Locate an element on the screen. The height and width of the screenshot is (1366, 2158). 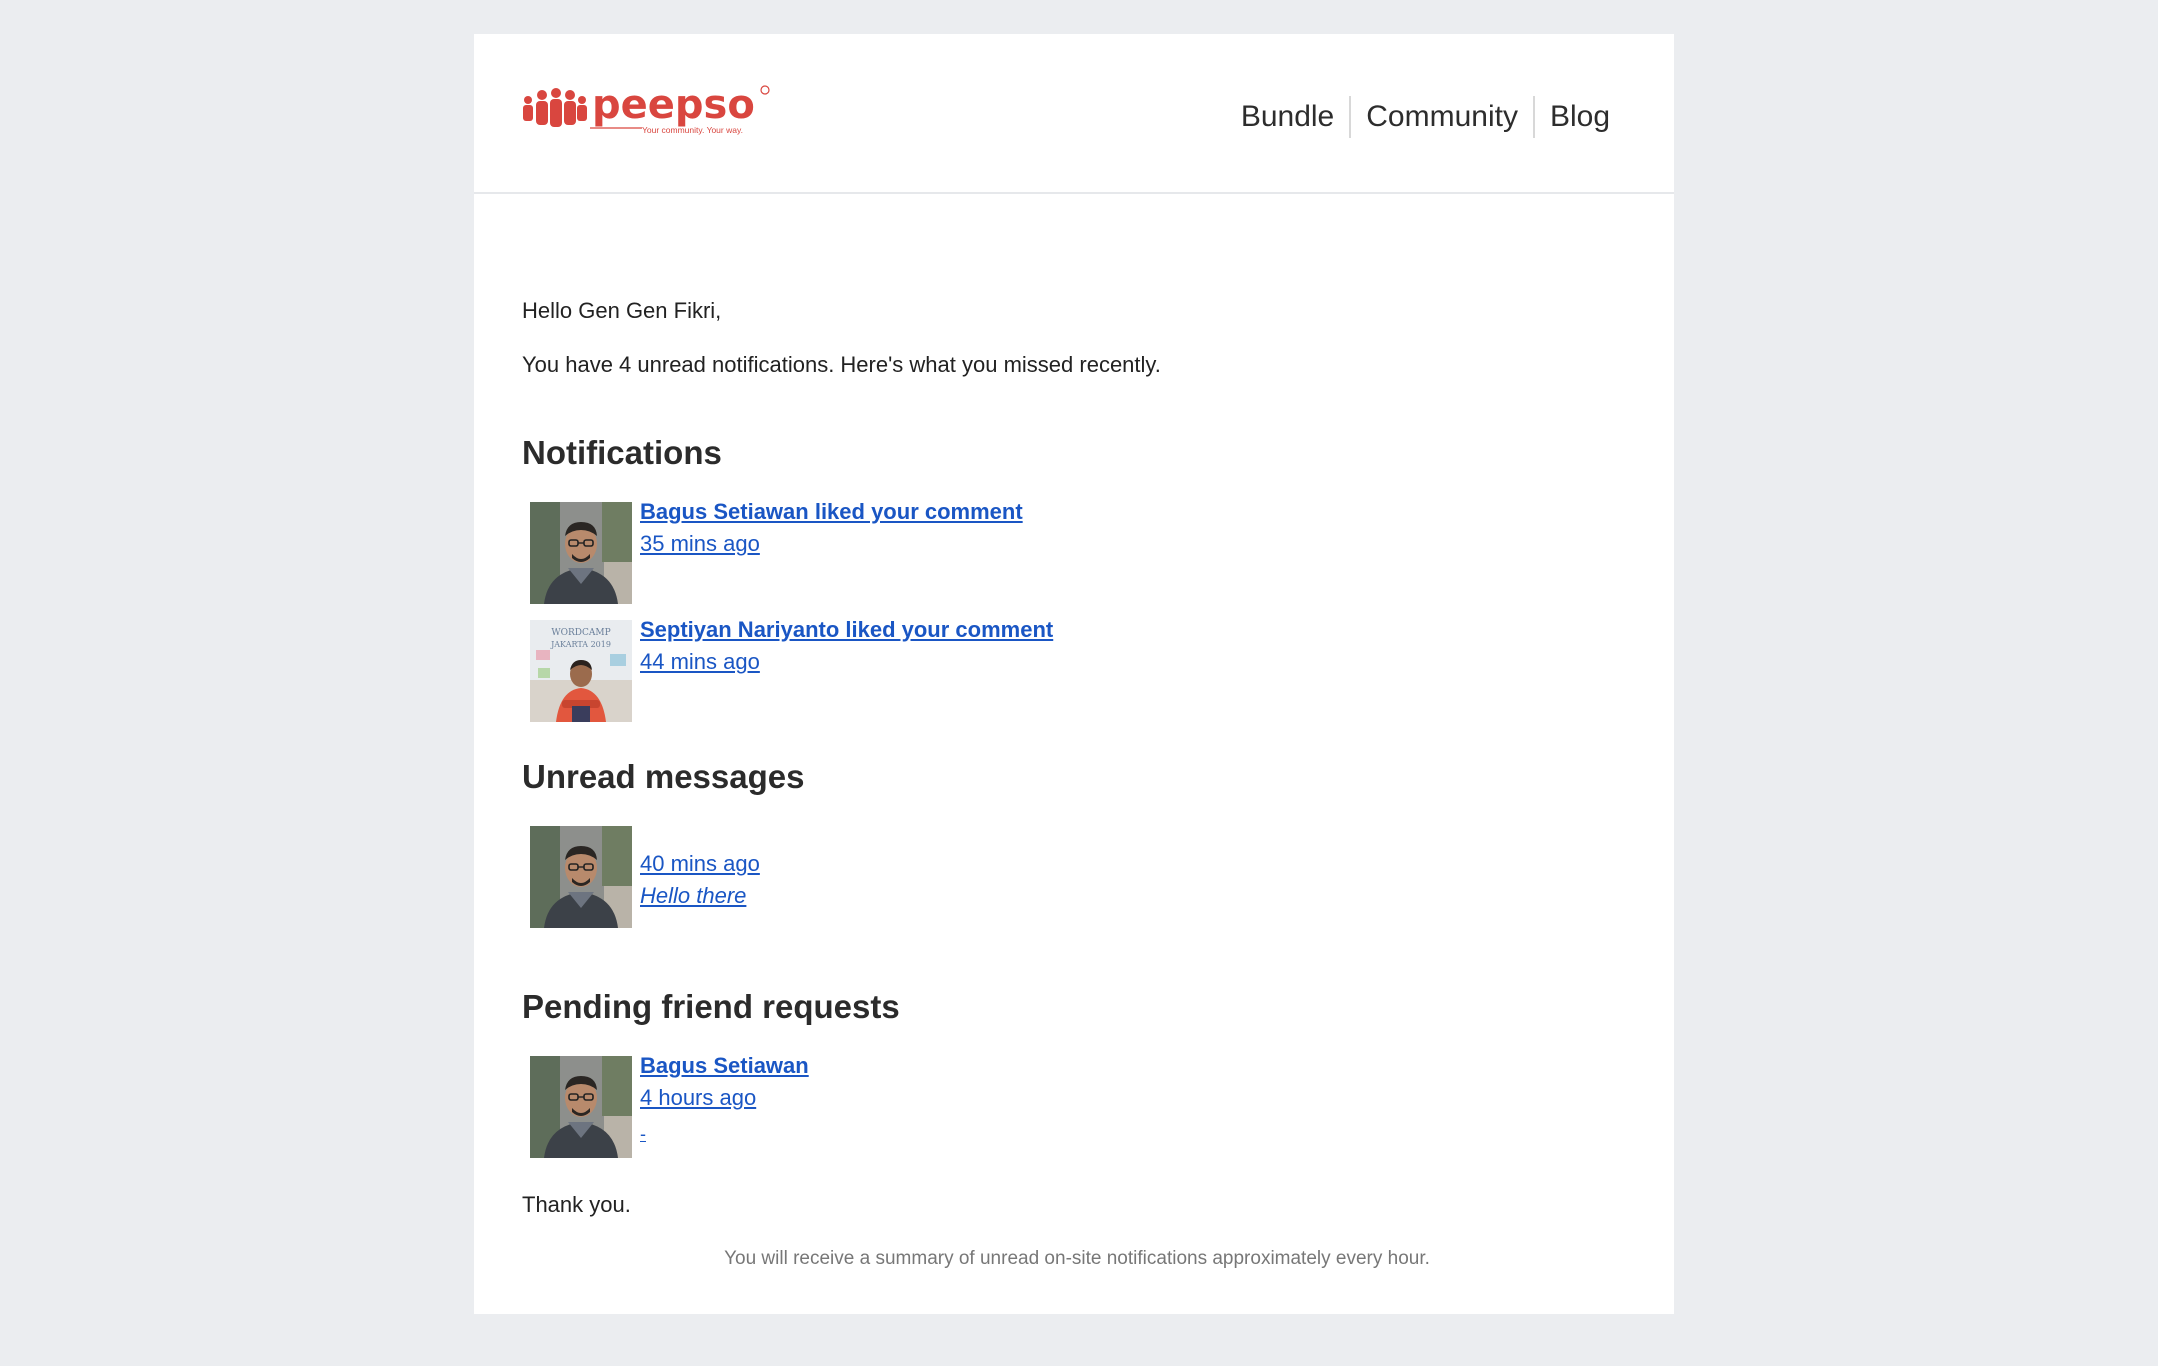
peepso-logo: peepso Your community. Your way. is located at coordinates (652, 110).